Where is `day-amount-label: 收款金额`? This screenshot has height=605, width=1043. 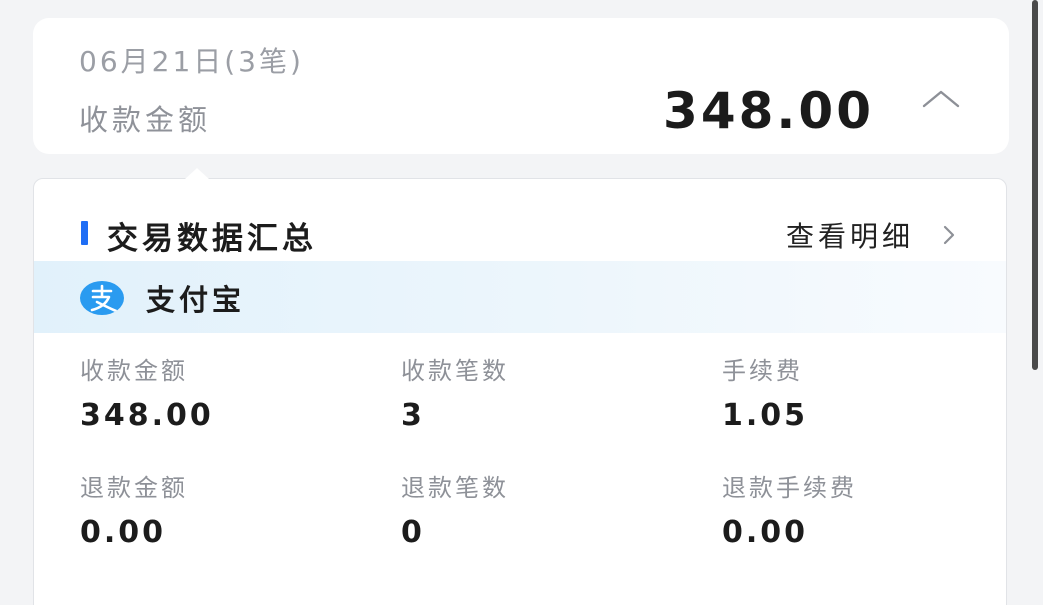 day-amount-label: 收款金额 is located at coordinates (145, 120).